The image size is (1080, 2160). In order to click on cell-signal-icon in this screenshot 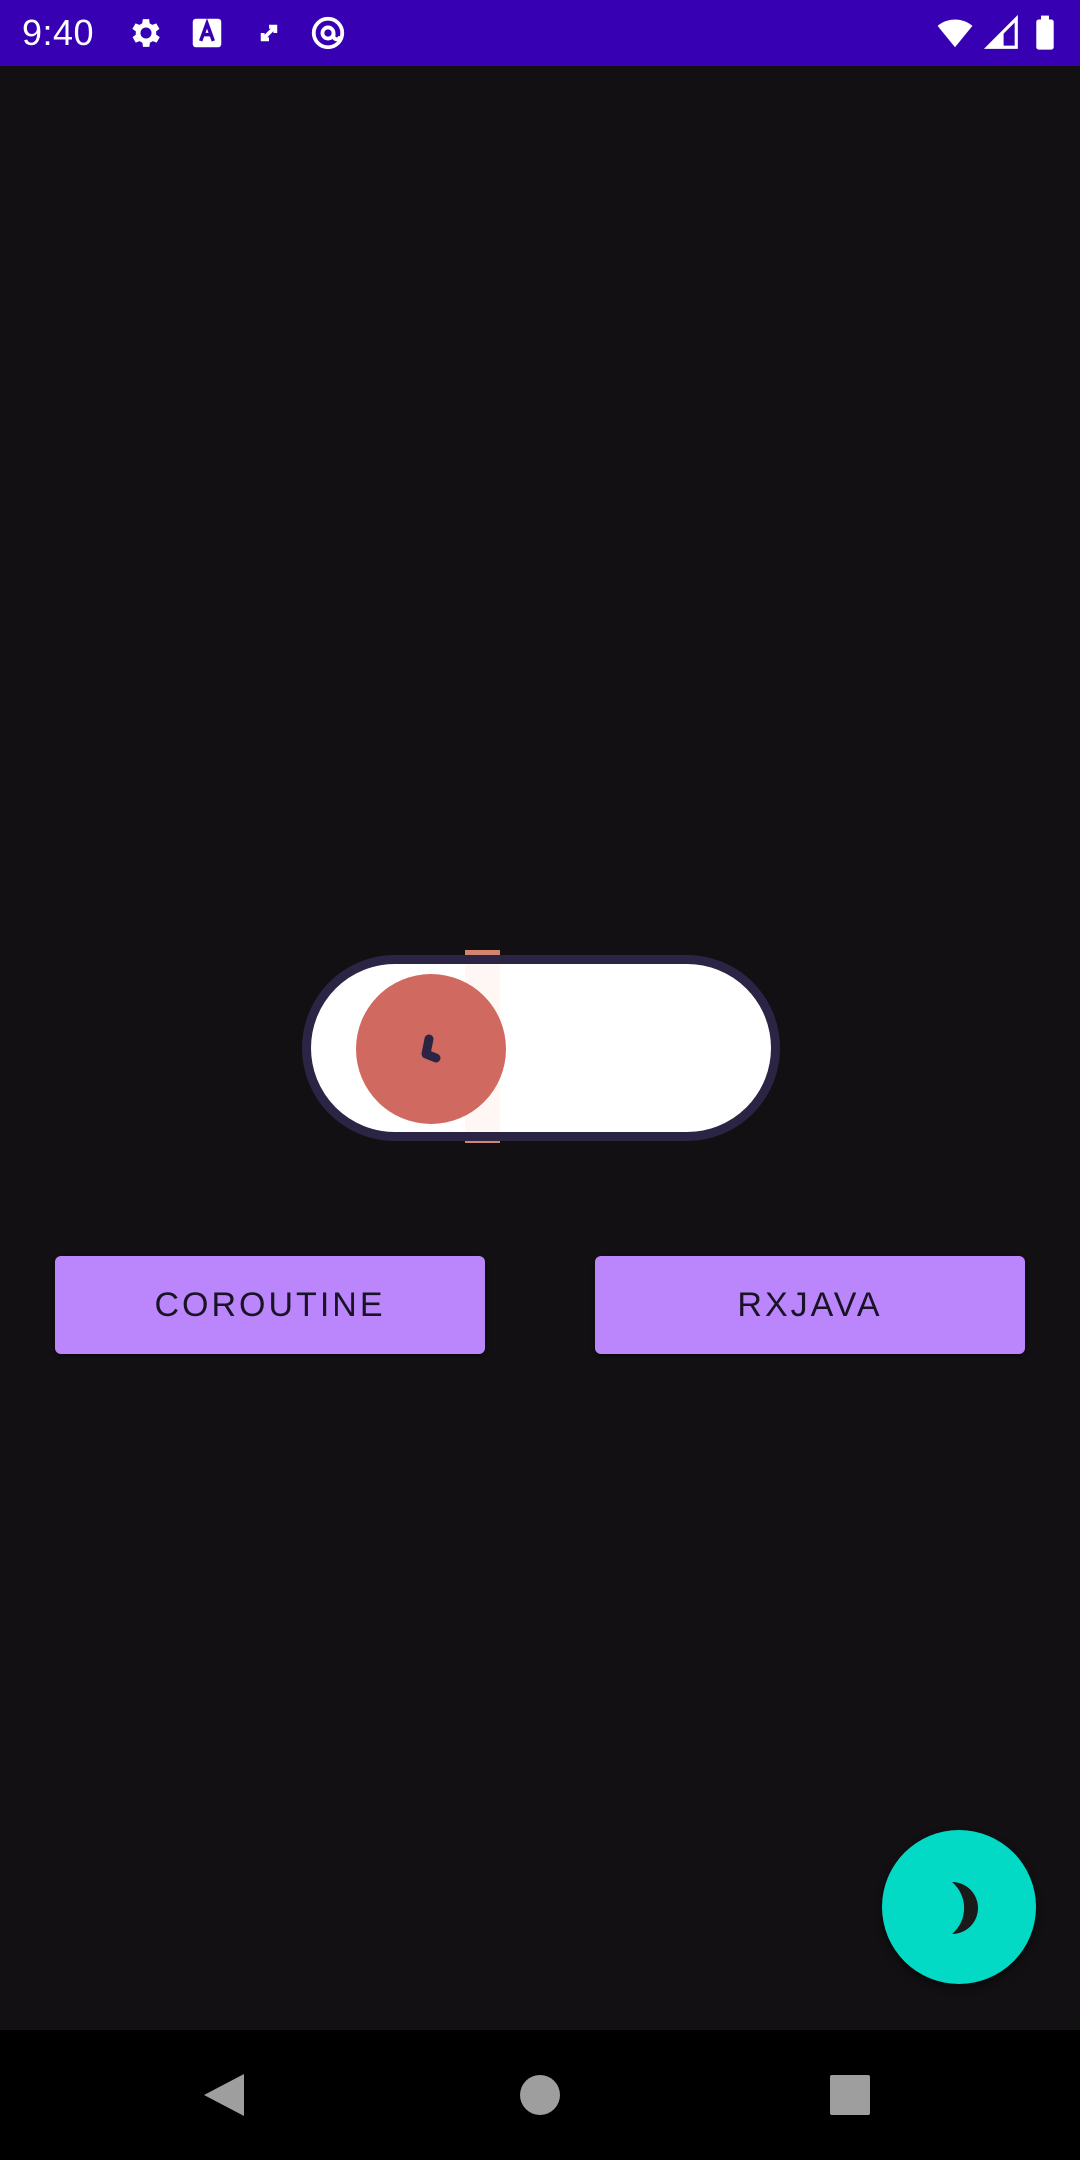, I will do `click(1002, 33)`.